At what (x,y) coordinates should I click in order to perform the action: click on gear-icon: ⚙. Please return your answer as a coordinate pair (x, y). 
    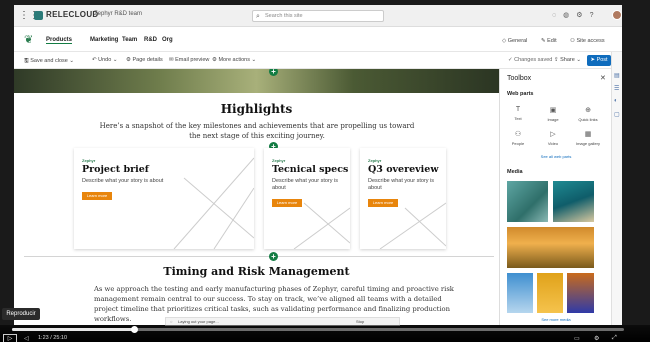
    Looking at the image, I should click on (582, 15).